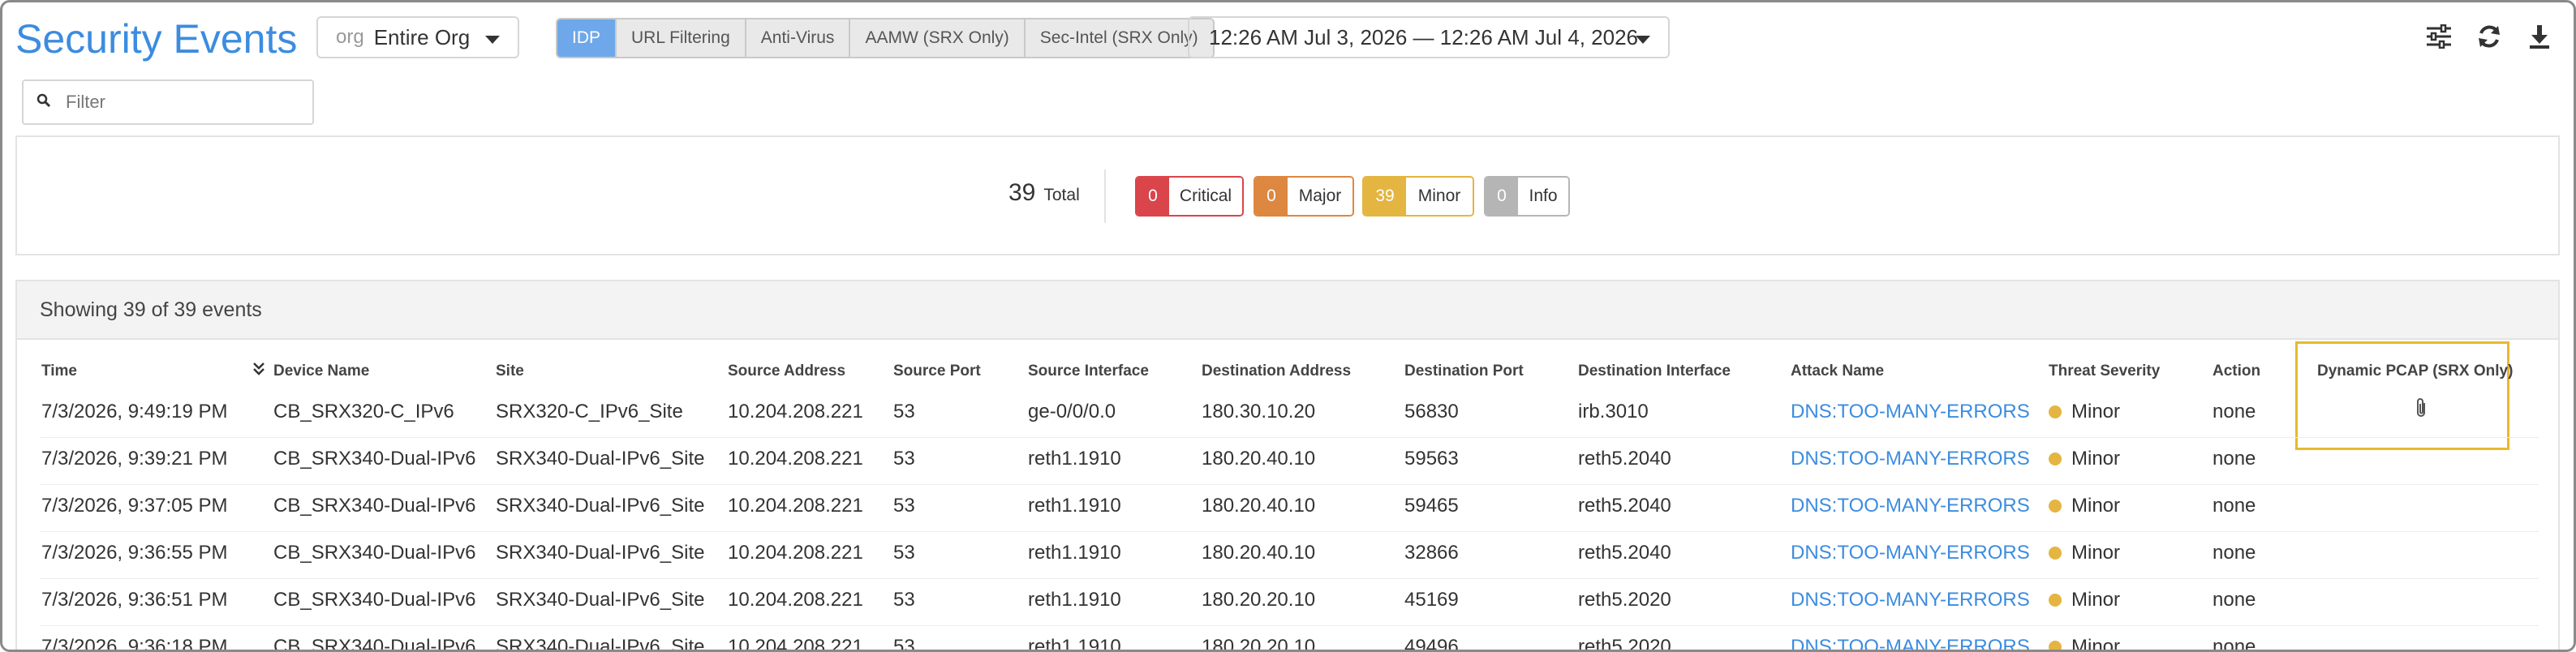  I want to click on severity-dot-icon, so click(2055, 411).